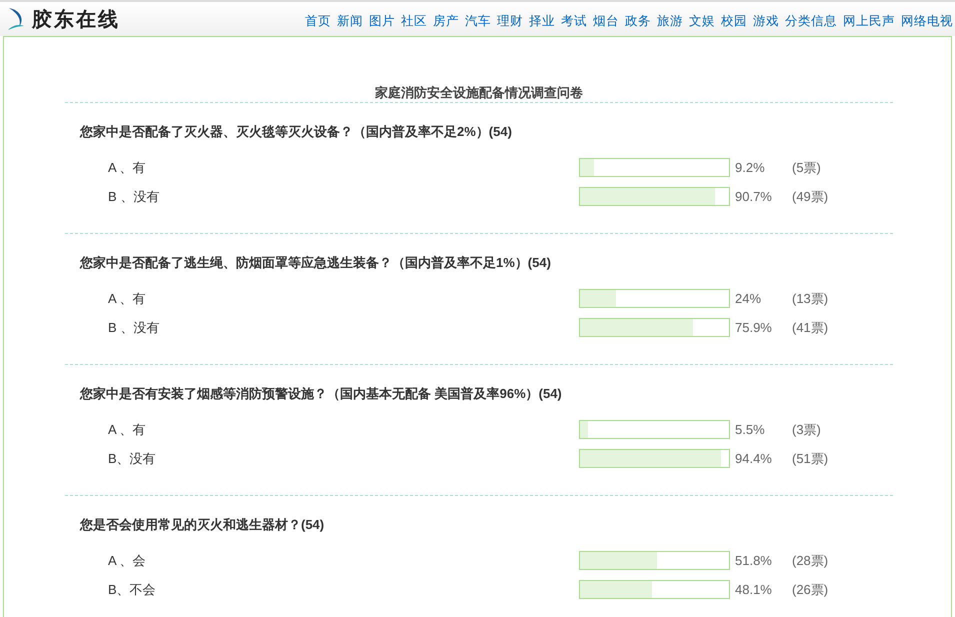 This screenshot has width=955, height=617. What do you see at coordinates (382, 21) in the screenshot?
I see `nav-link: 图片` at bounding box center [382, 21].